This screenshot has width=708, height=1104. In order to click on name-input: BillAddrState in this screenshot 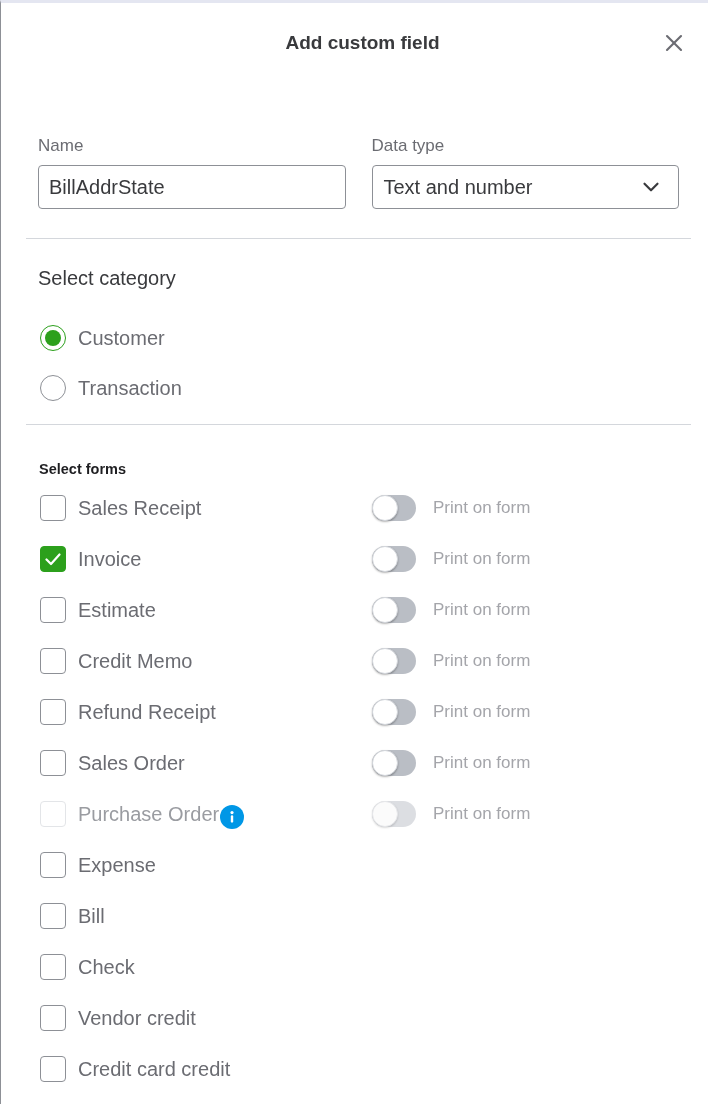, I will do `click(192, 187)`.